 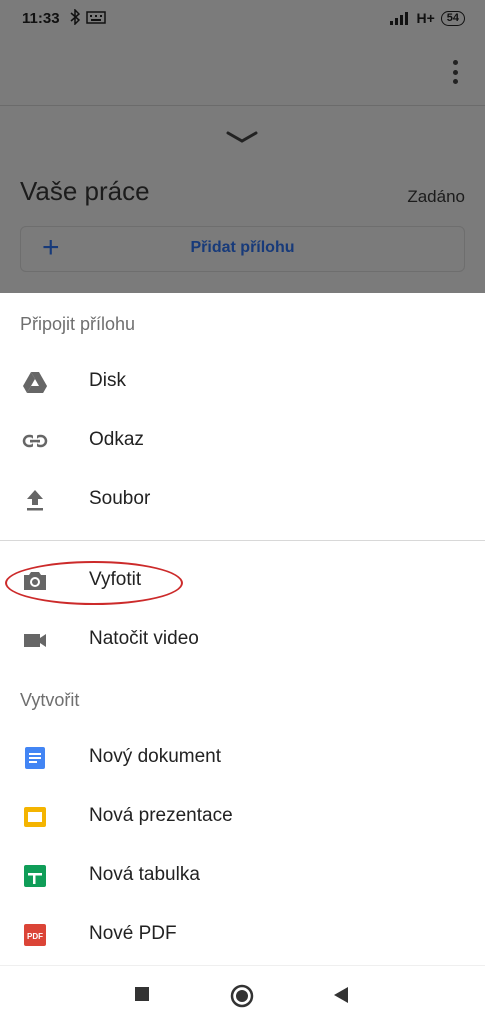 I want to click on network-type: H+, so click(x=425, y=18).